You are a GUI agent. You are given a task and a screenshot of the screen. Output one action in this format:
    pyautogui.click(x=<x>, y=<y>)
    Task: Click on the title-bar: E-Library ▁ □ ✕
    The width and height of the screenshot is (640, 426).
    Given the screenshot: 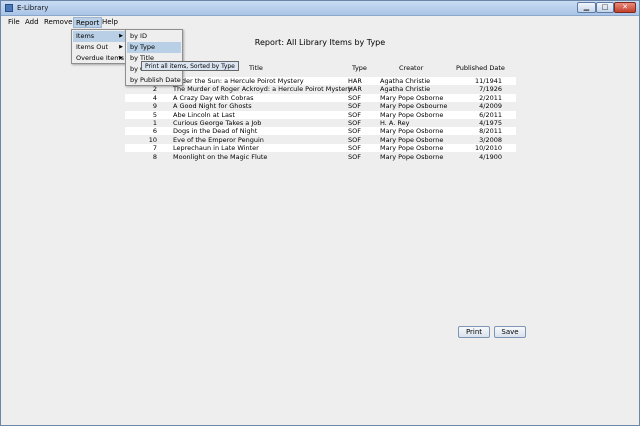 What is the action you would take?
    pyautogui.click(x=320, y=8)
    